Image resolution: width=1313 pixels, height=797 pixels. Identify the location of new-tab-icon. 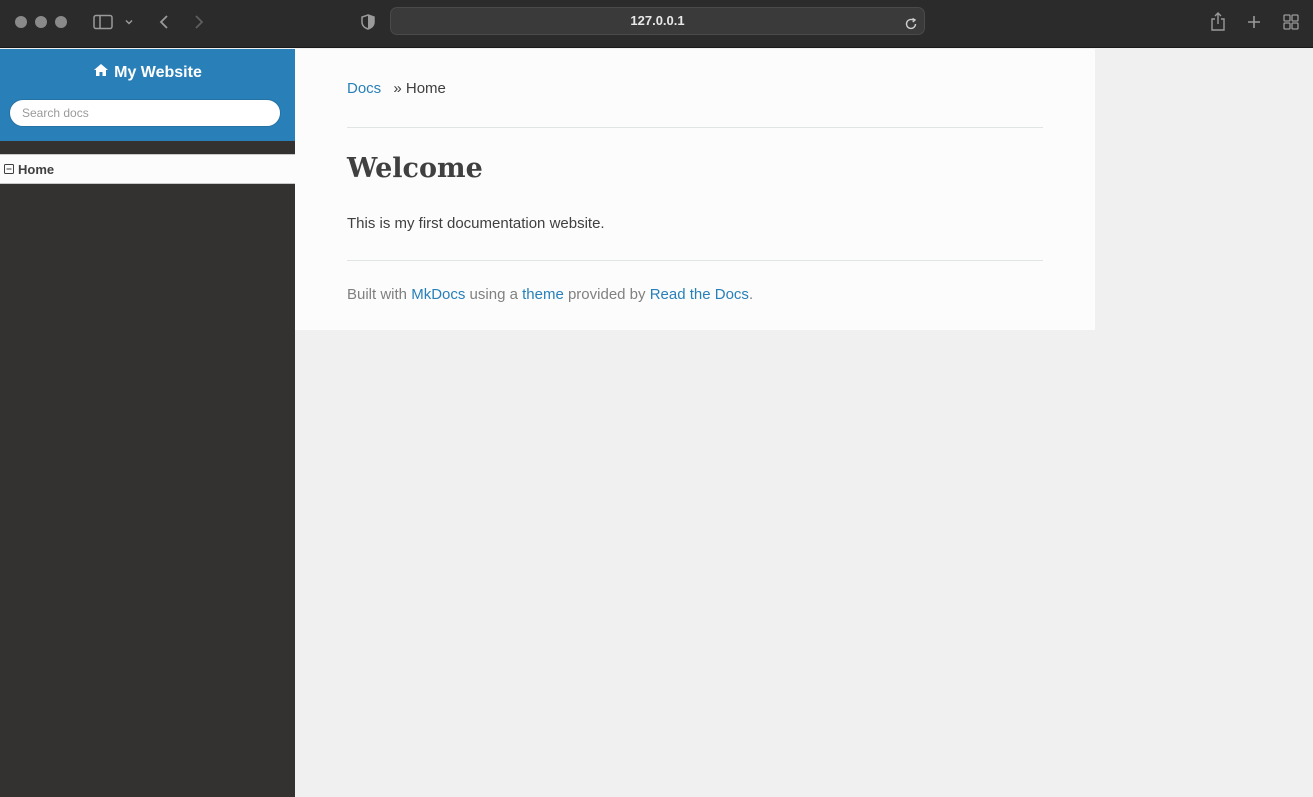
(1254, 22).